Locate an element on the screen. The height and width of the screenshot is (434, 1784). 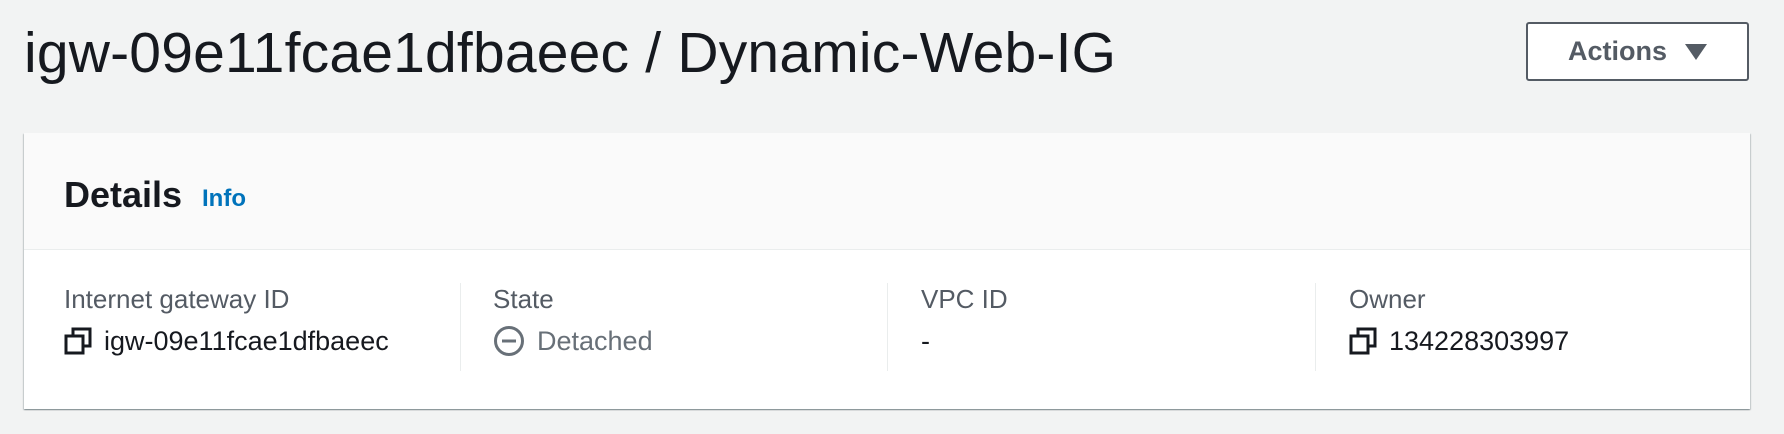
field-label: State is located at coordinates (523, 299).